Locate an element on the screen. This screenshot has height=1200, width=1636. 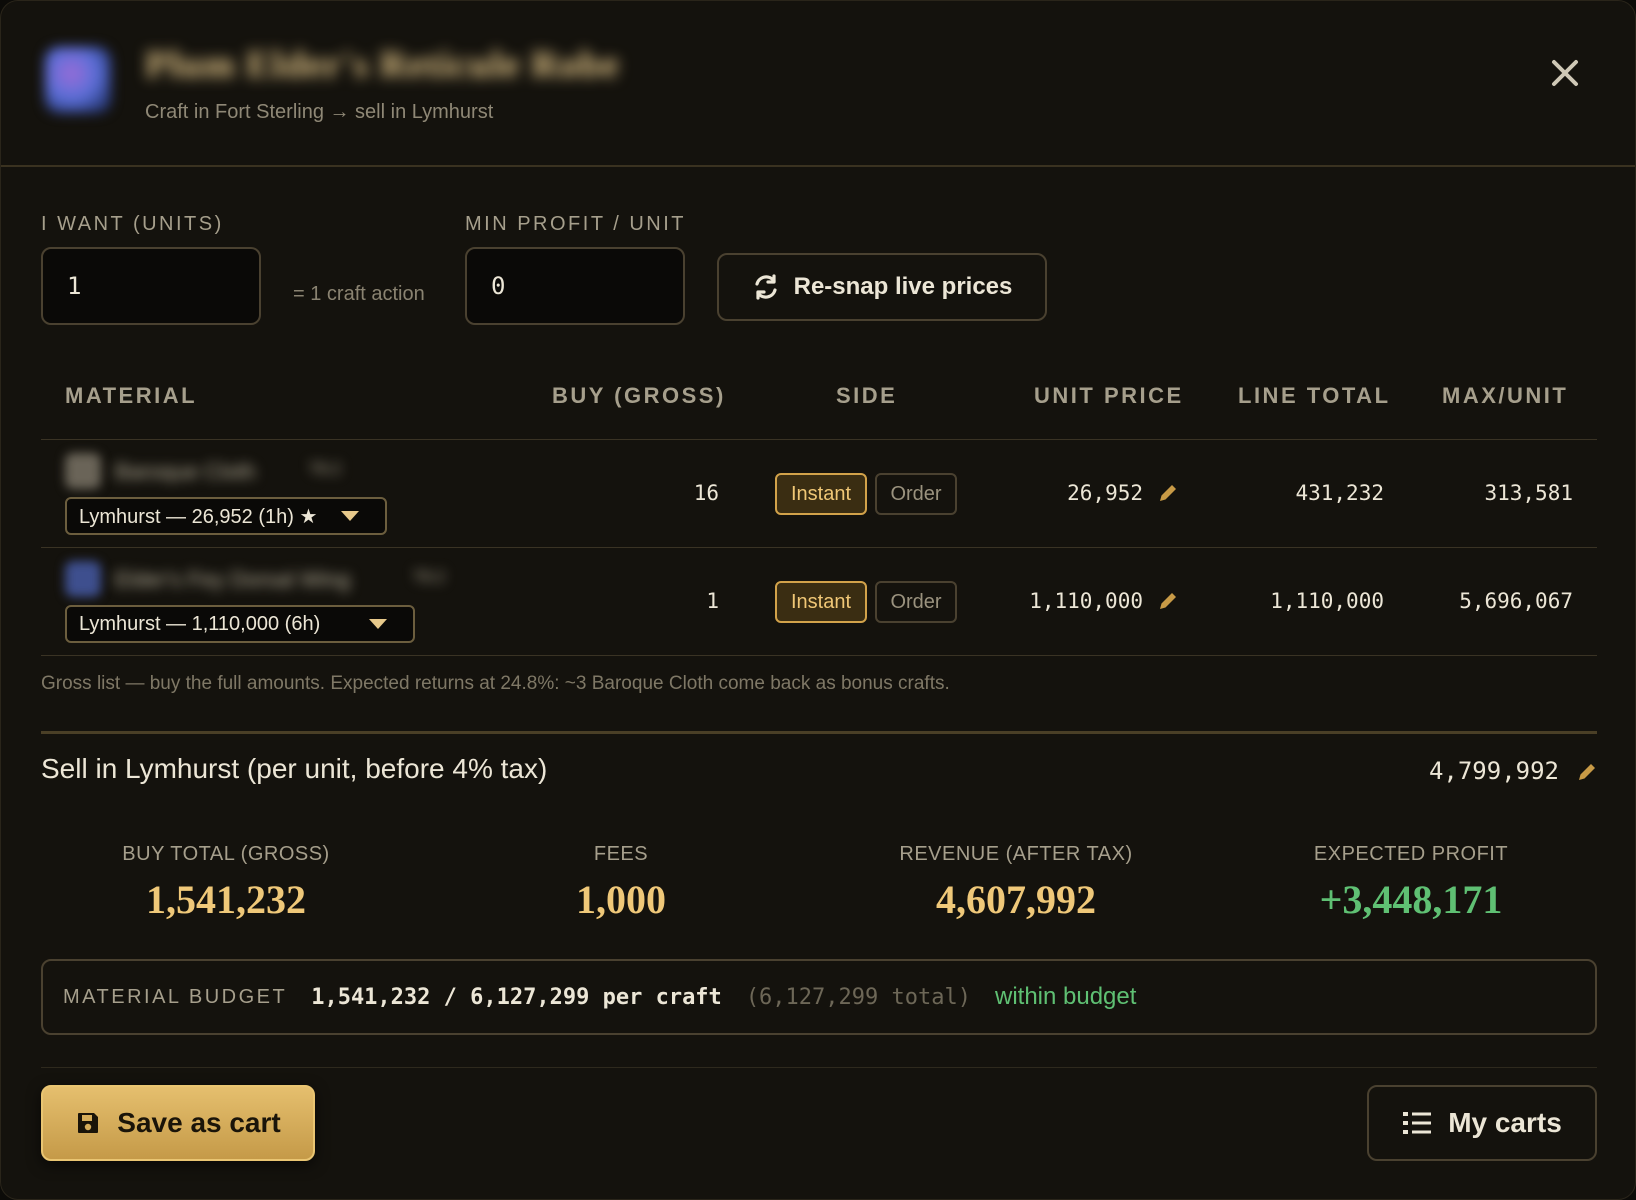
min-profit-input is located at coordinates (575, 286).